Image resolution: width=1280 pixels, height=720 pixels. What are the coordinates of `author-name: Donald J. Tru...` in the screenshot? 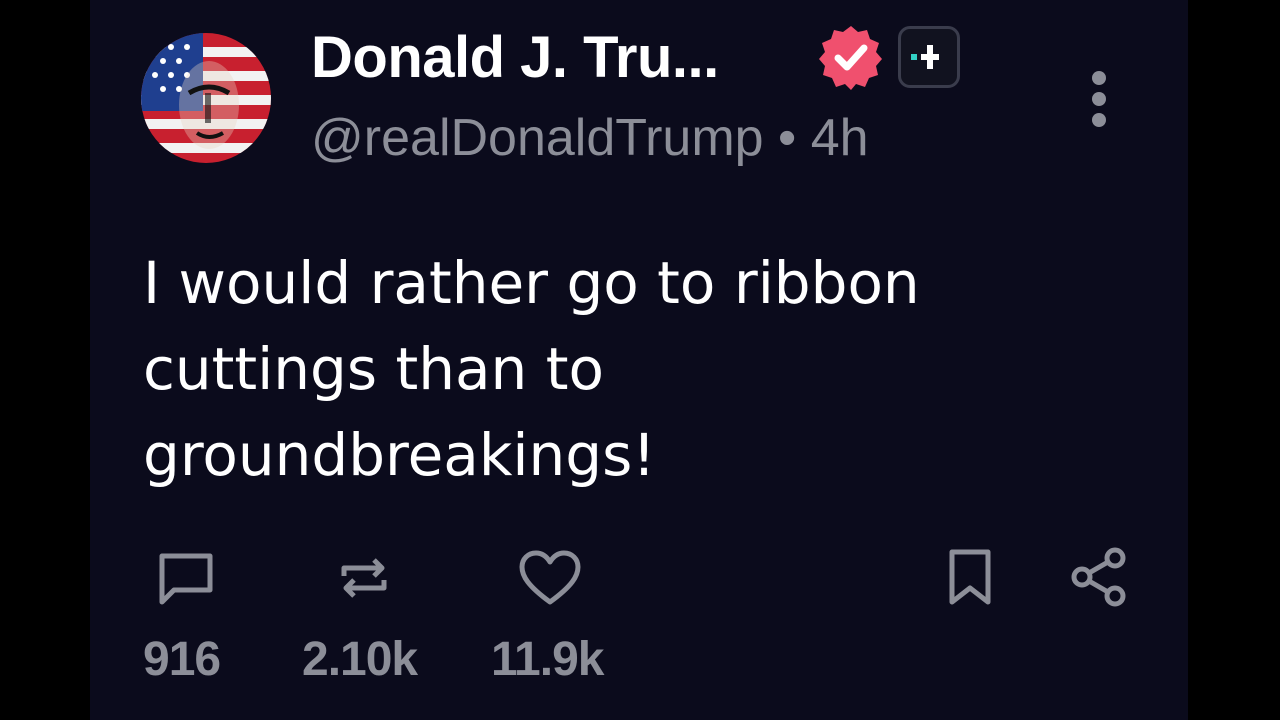 It's located at (515, 57).